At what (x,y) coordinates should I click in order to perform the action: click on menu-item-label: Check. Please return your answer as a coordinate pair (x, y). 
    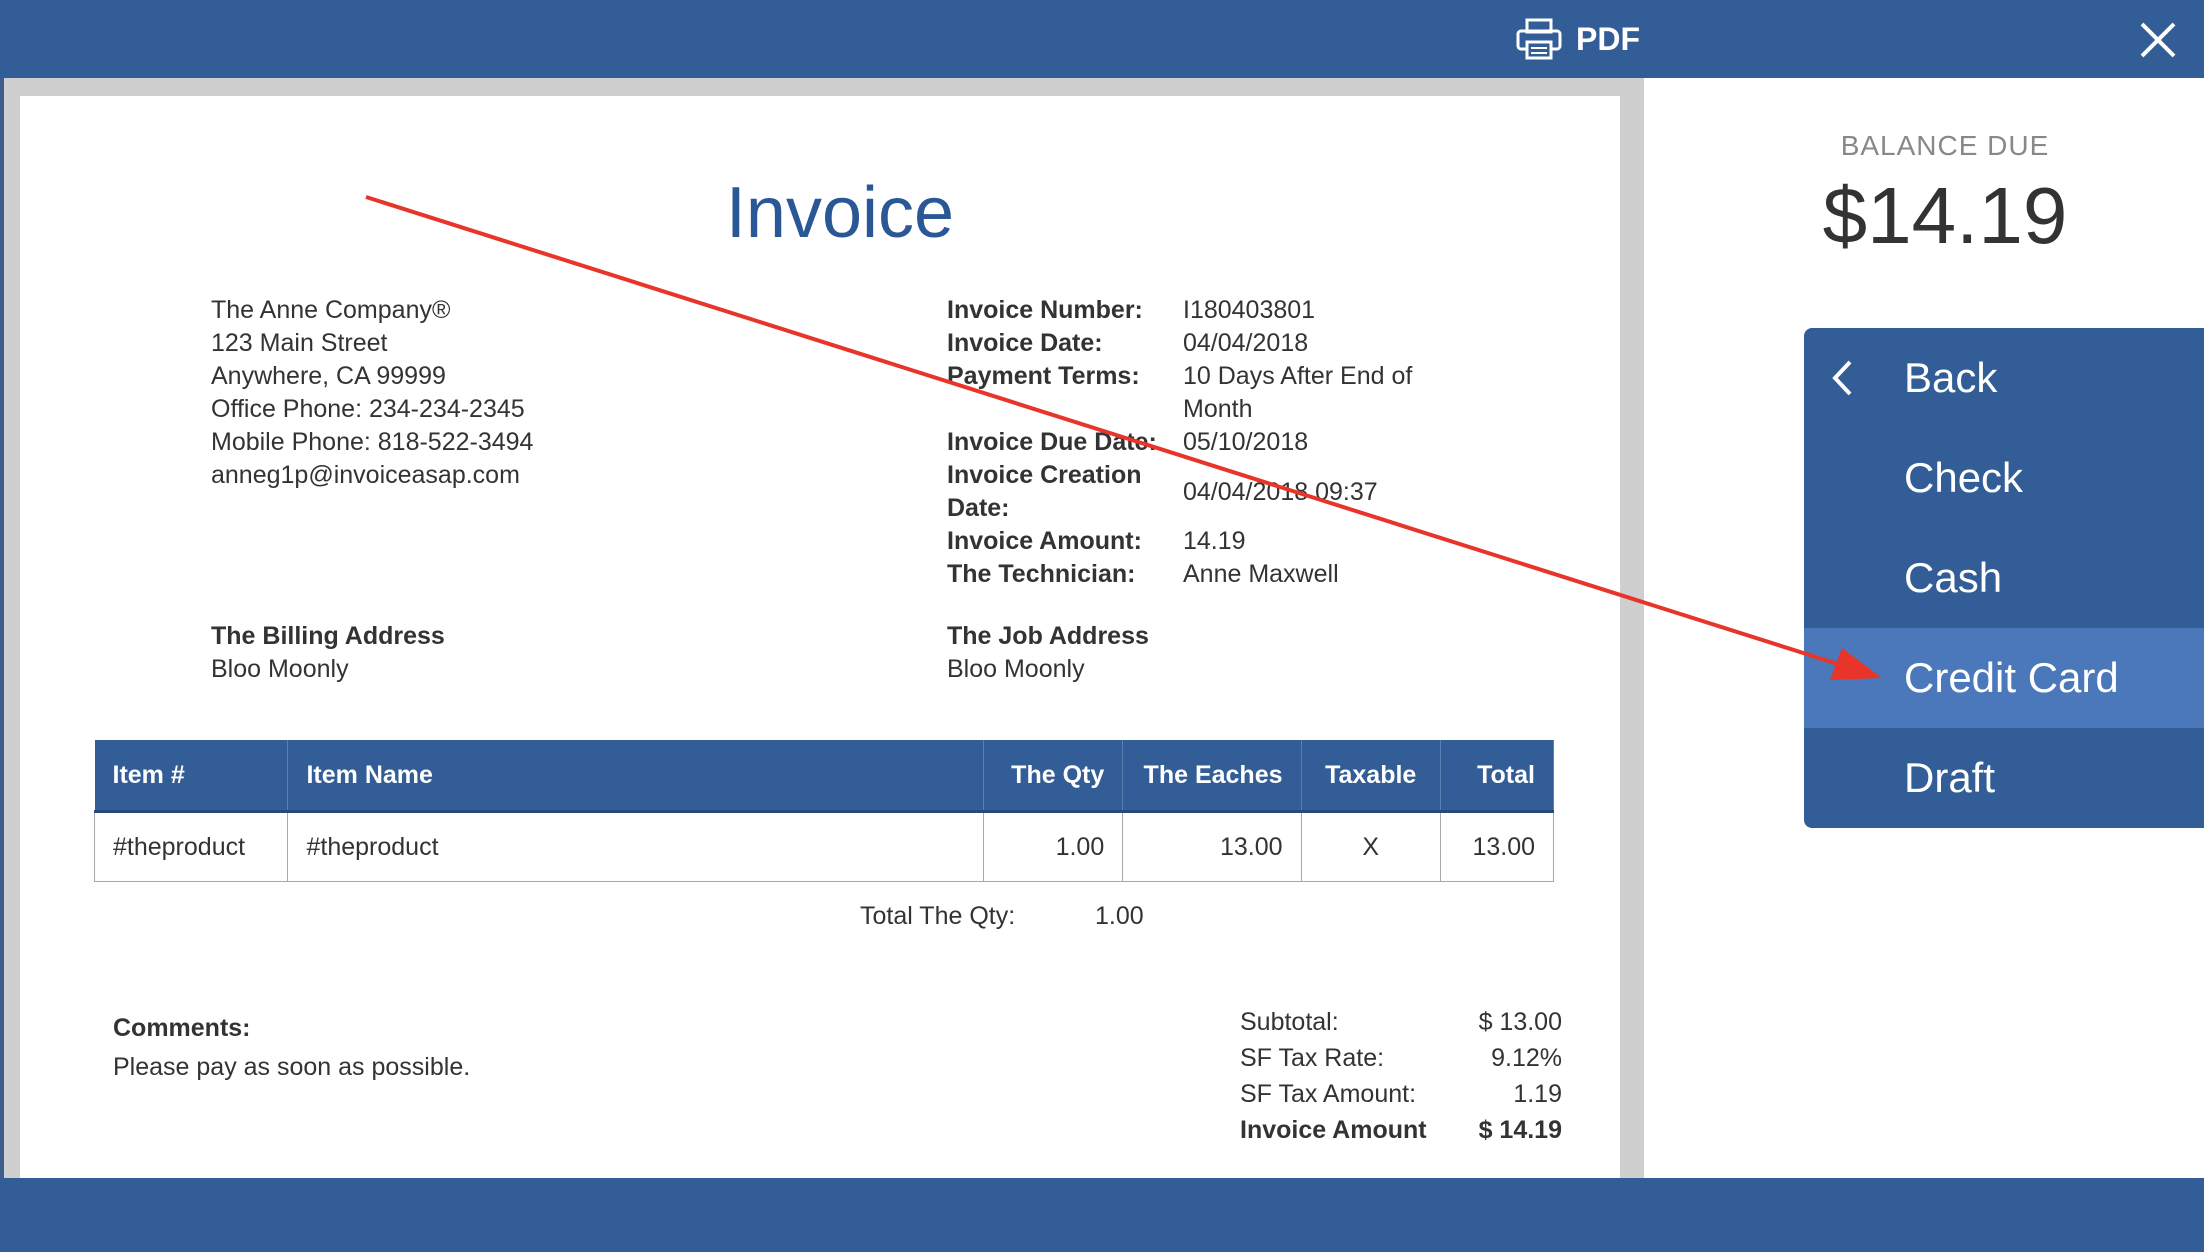
    Looking at the image, I should click on (1964, 477).